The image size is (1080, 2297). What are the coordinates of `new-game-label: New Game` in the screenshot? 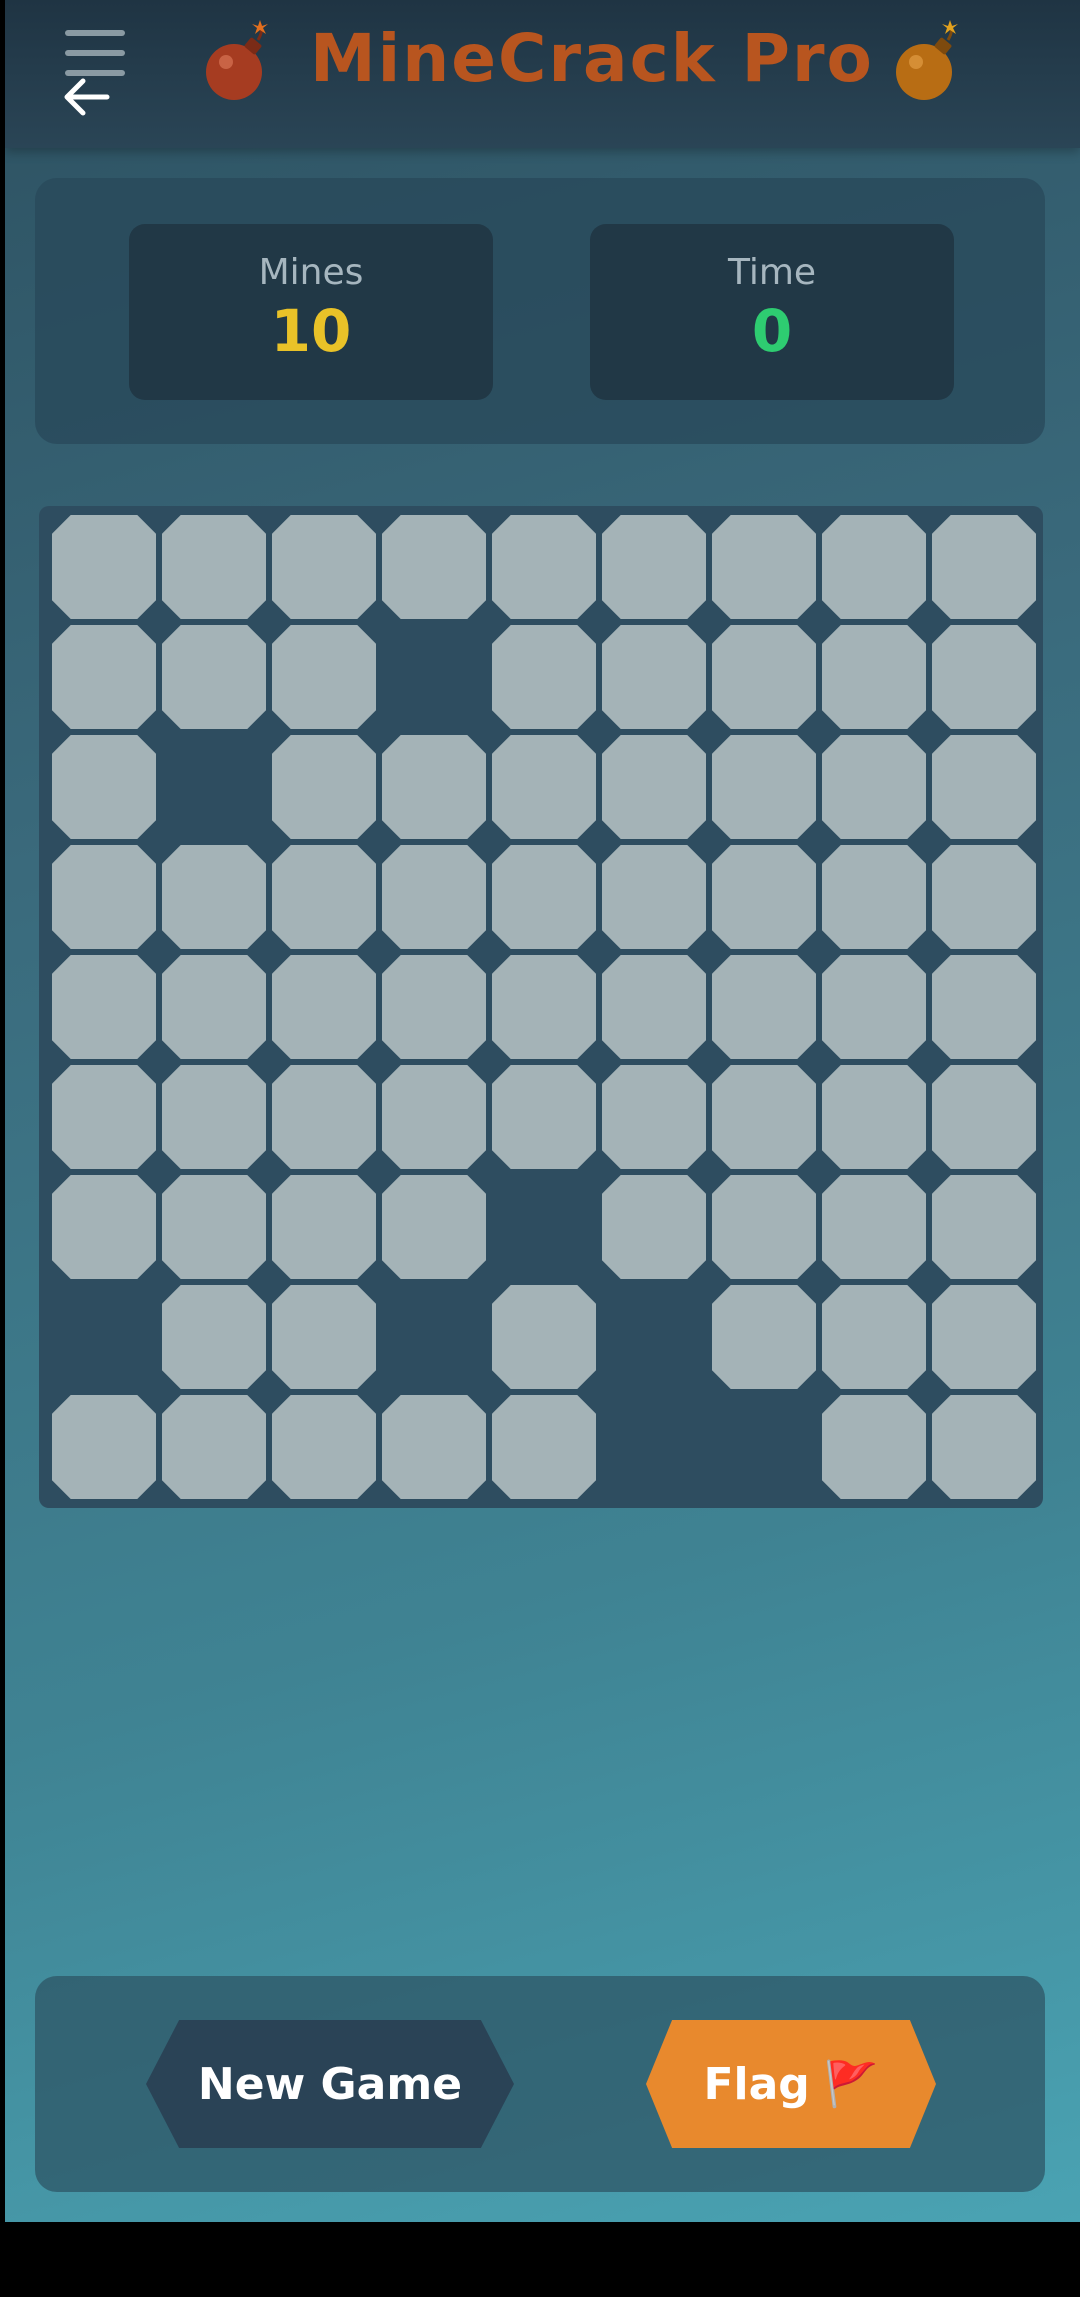 It's located at (330, 2084).